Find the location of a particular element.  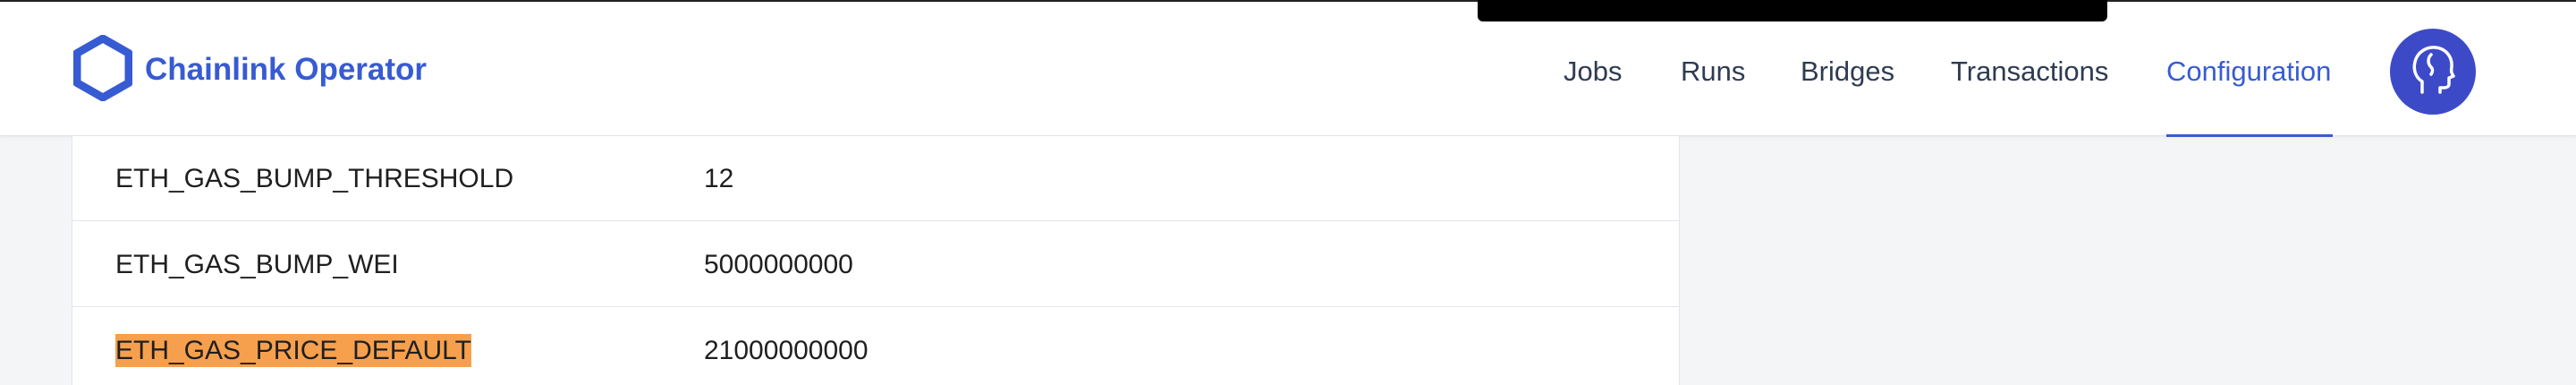

active-nav-indicator is located at coordinates (2249, 135).